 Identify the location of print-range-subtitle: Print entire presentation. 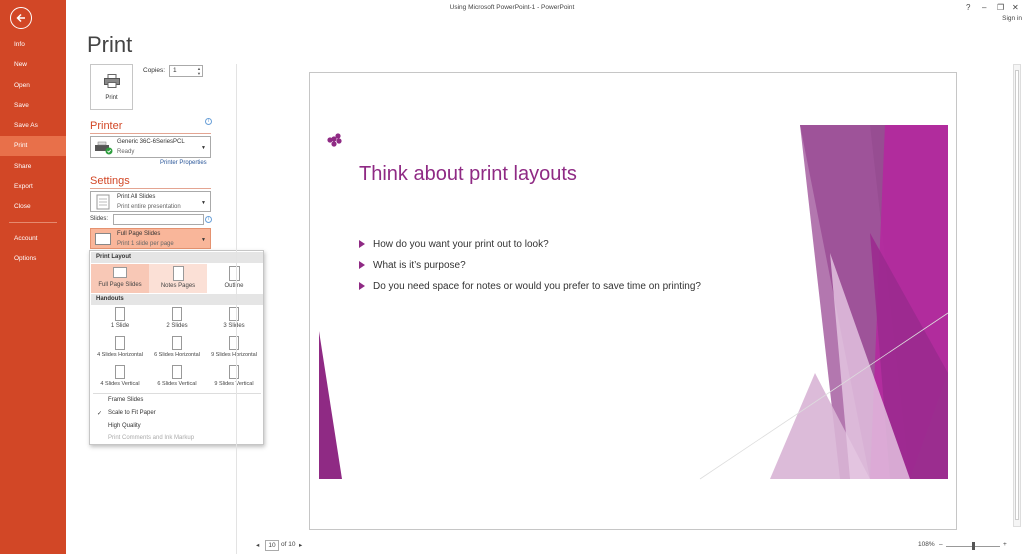
(149, 207).